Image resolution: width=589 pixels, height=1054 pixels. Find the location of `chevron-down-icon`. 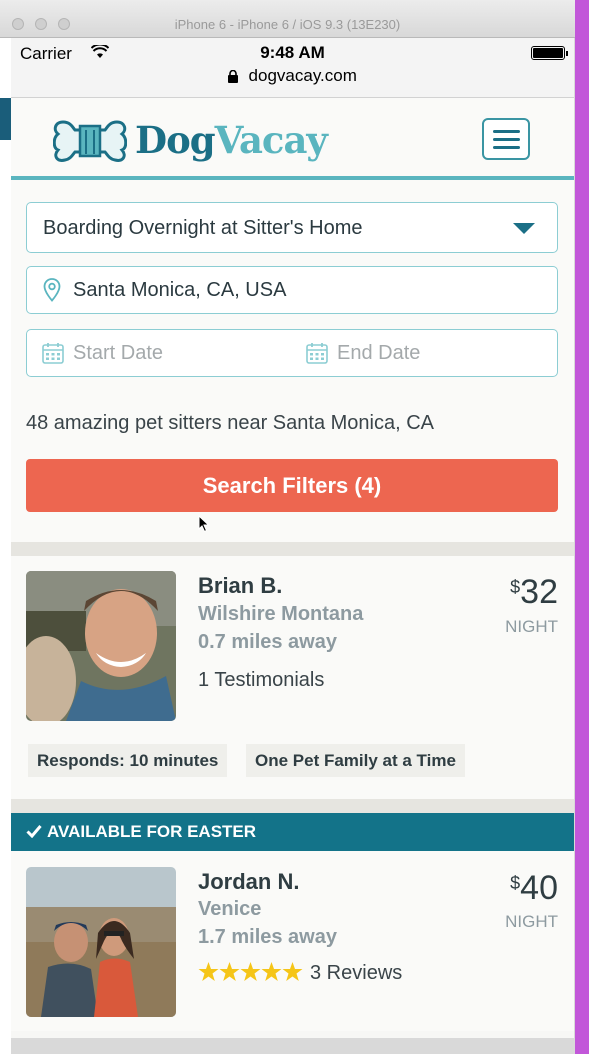

chevron-down-icon is located at coordinates (524, 228).